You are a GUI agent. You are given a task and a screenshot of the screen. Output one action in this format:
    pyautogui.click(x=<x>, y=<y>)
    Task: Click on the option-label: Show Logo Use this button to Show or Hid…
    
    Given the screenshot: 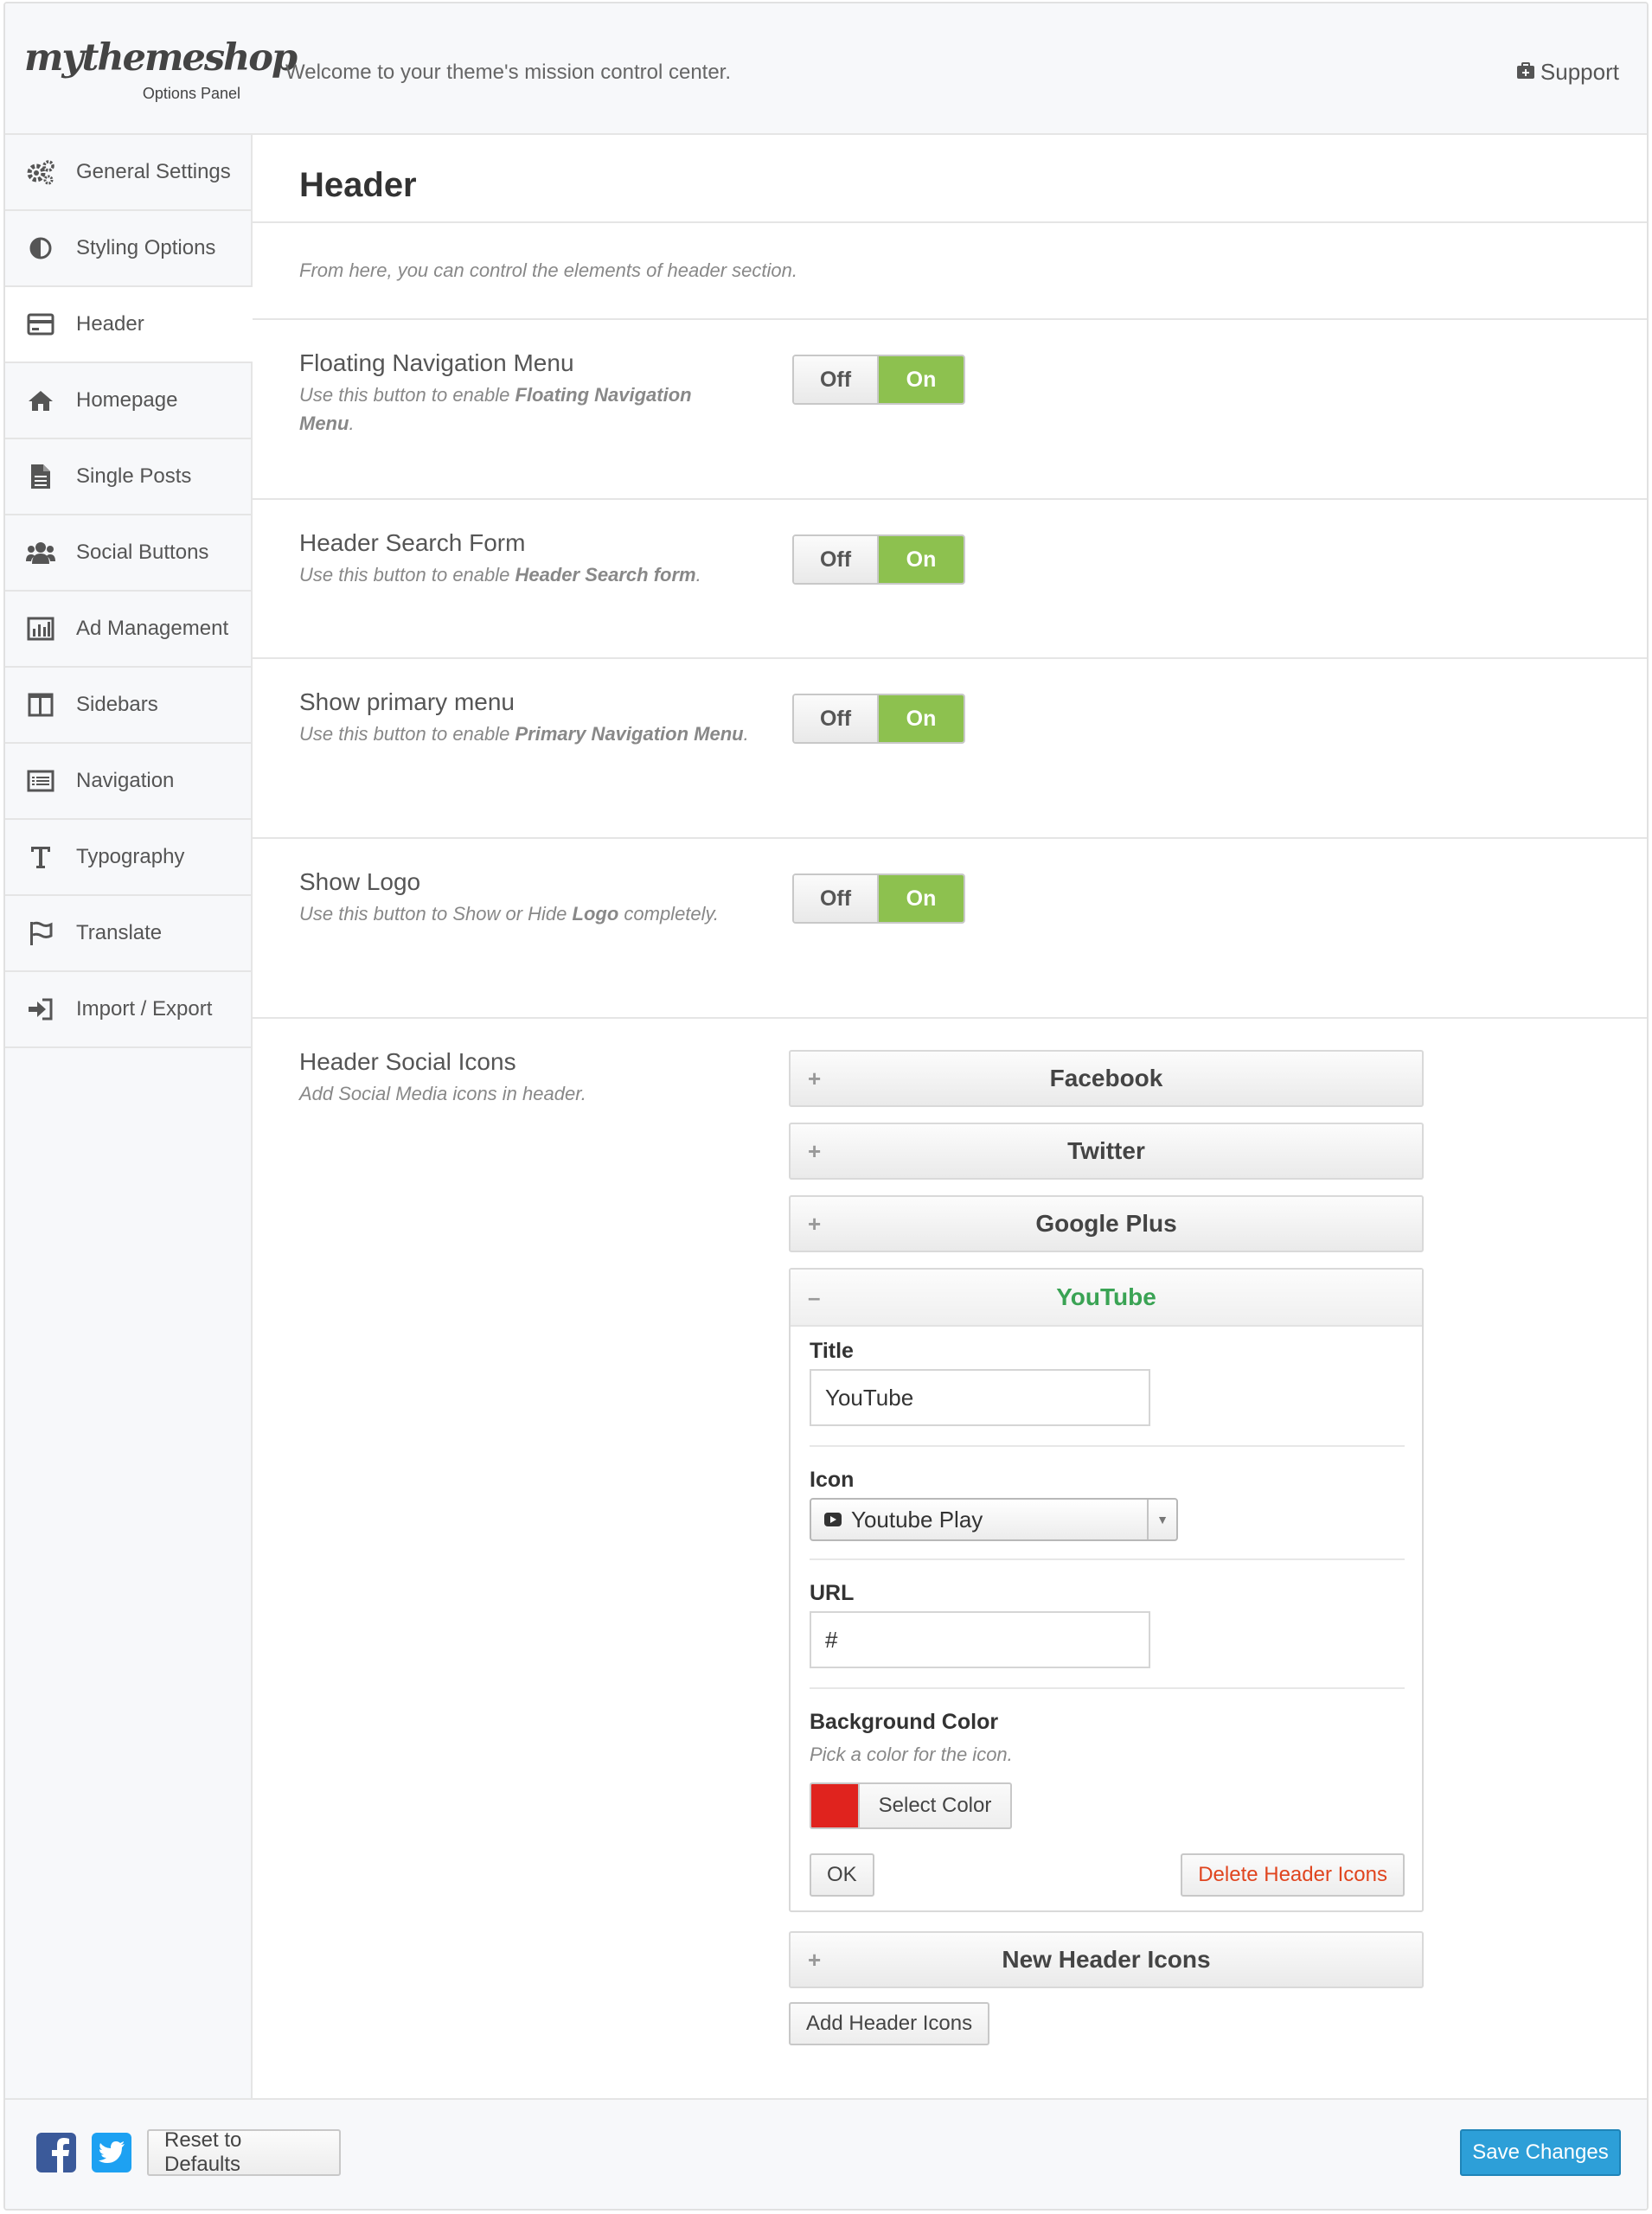 What is the action you would take?
    pyautogui.click(x=524, y=898)
    